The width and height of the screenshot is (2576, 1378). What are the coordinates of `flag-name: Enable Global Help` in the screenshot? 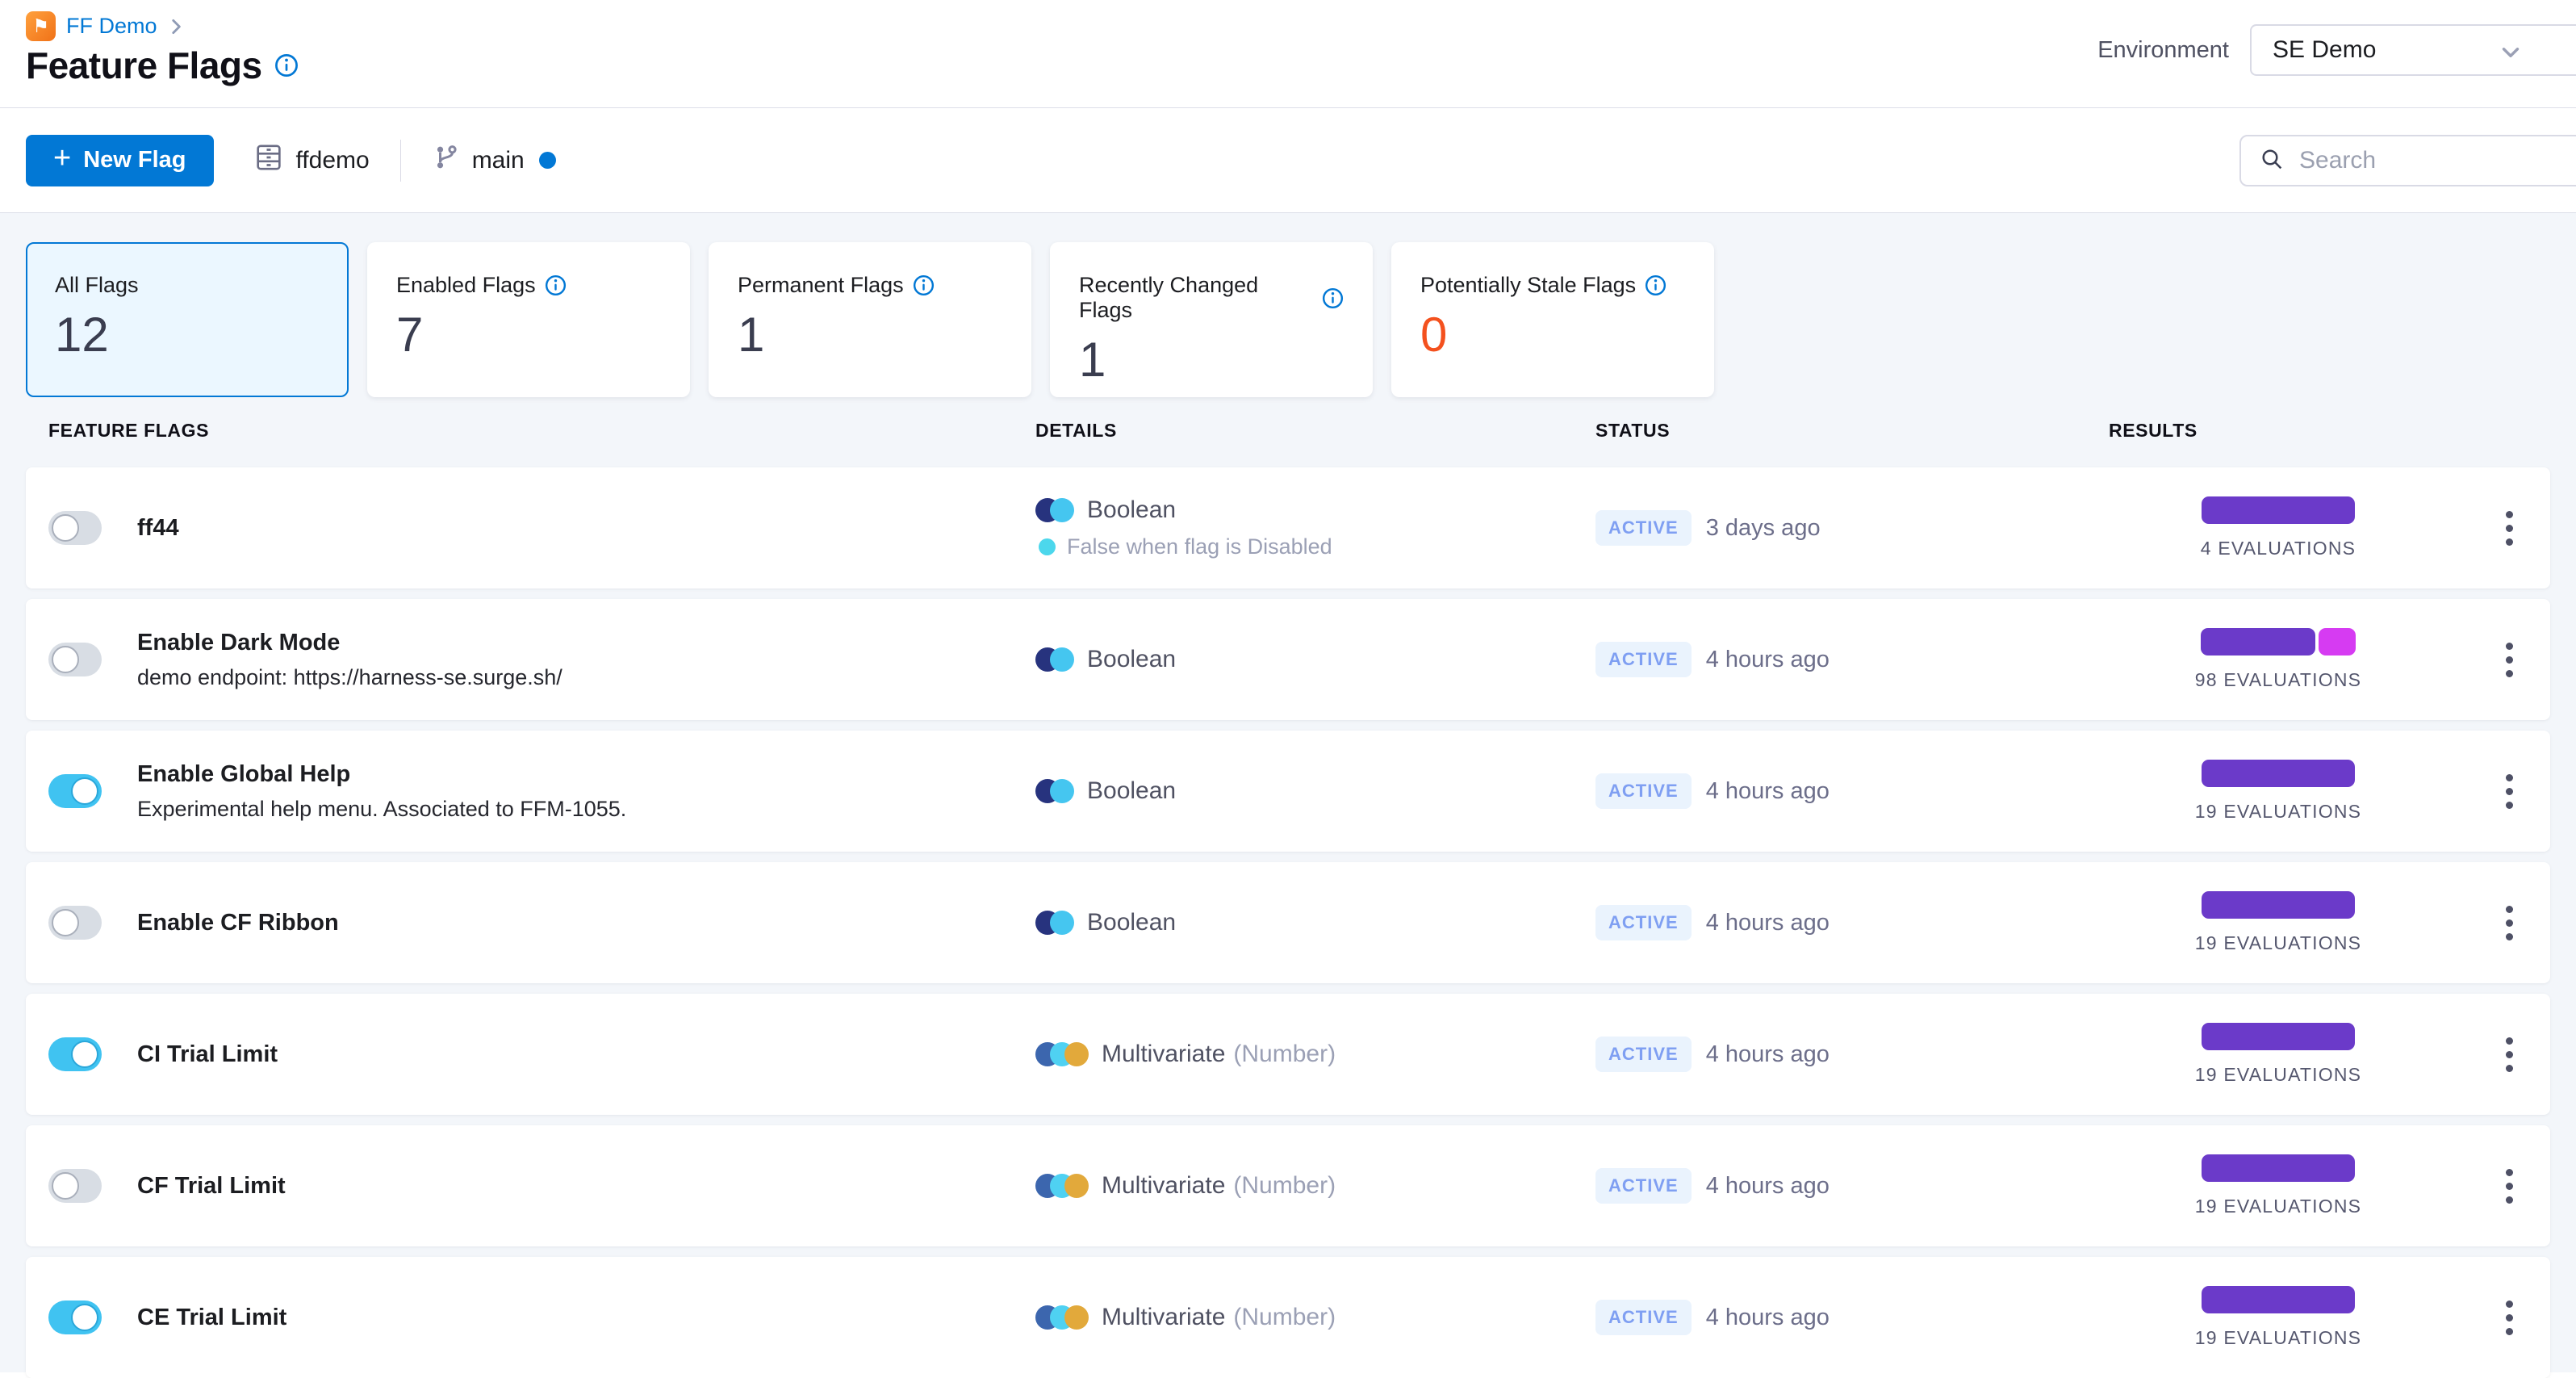 It's located at (244, 773).